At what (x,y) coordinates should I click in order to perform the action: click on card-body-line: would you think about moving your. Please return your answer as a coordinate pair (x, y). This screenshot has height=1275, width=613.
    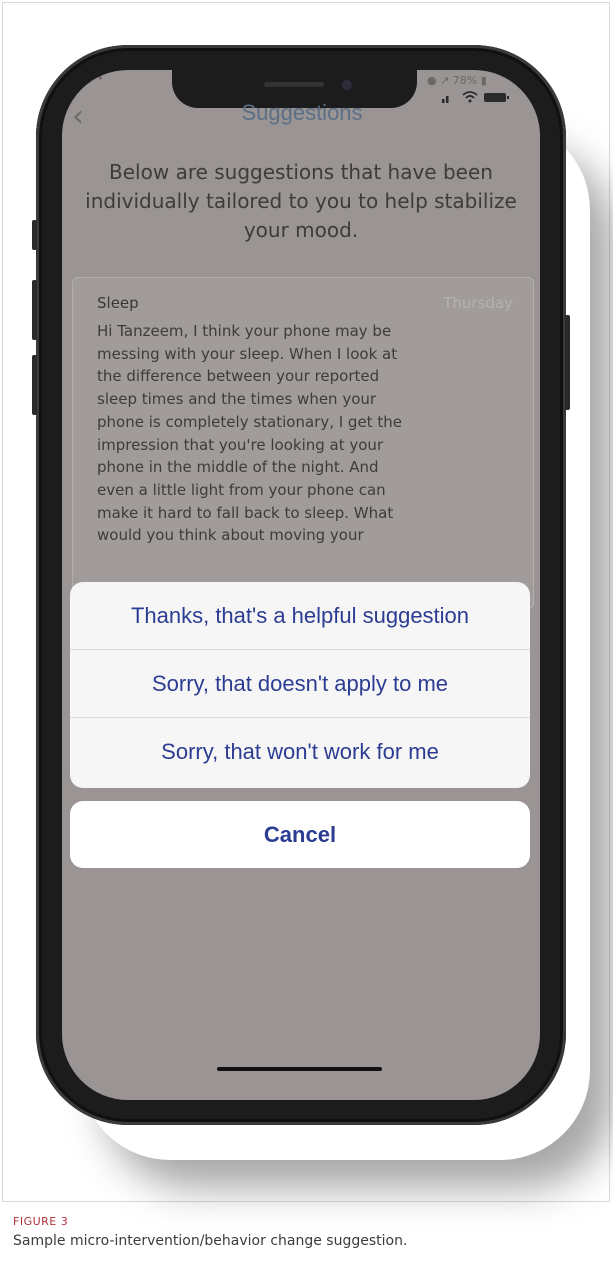
    Looking at the image, I should click on (230, 535).